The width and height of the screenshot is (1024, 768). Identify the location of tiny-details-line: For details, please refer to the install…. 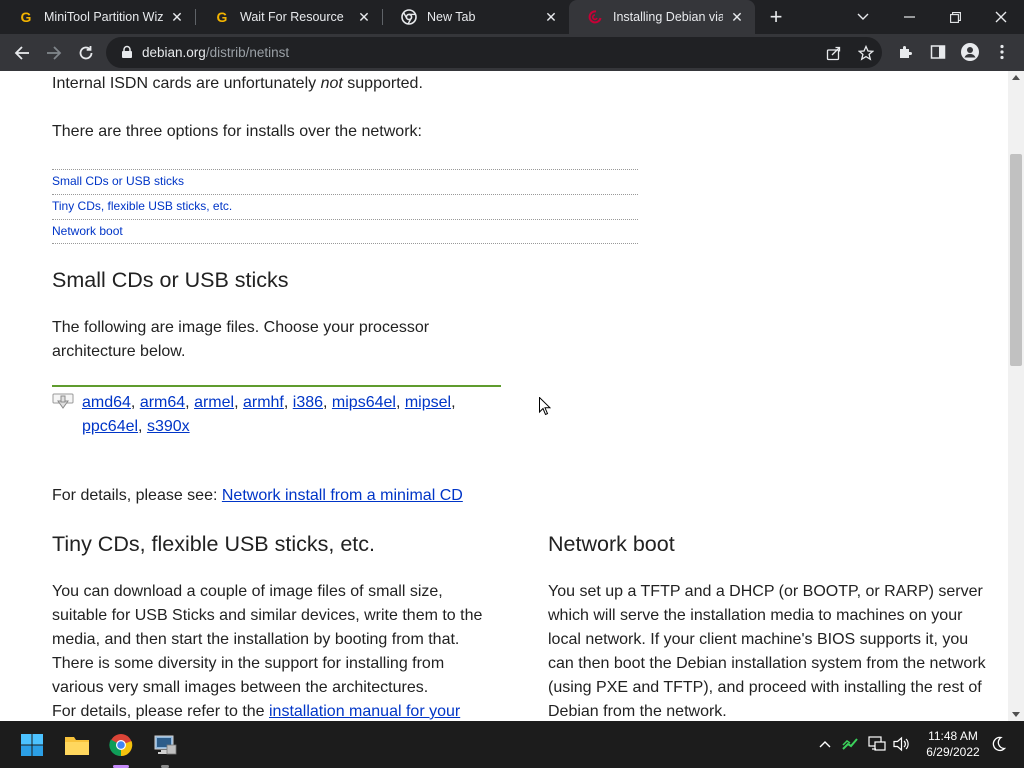
(256, 710).